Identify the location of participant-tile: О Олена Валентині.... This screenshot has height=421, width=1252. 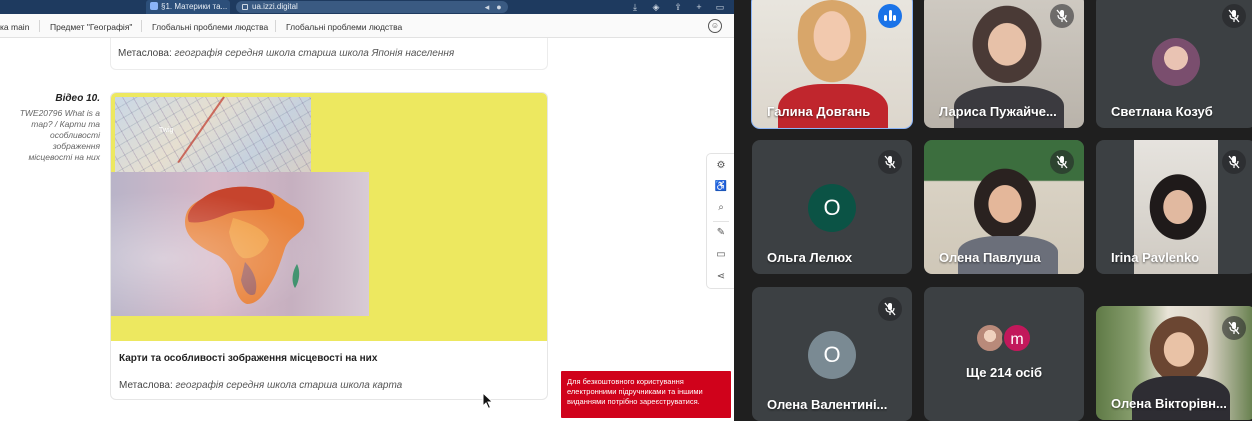
(832, 354).